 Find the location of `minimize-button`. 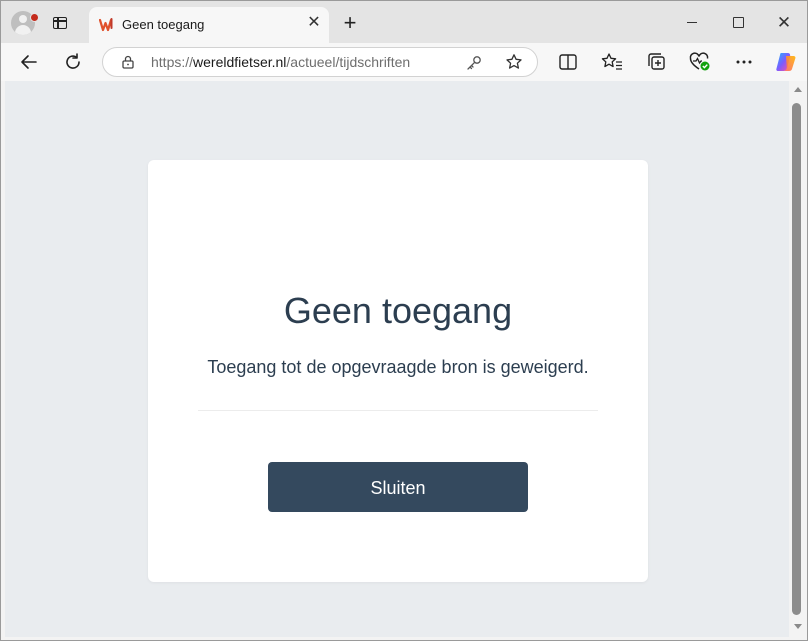

minimize-button is located at coordinates (692, 23).